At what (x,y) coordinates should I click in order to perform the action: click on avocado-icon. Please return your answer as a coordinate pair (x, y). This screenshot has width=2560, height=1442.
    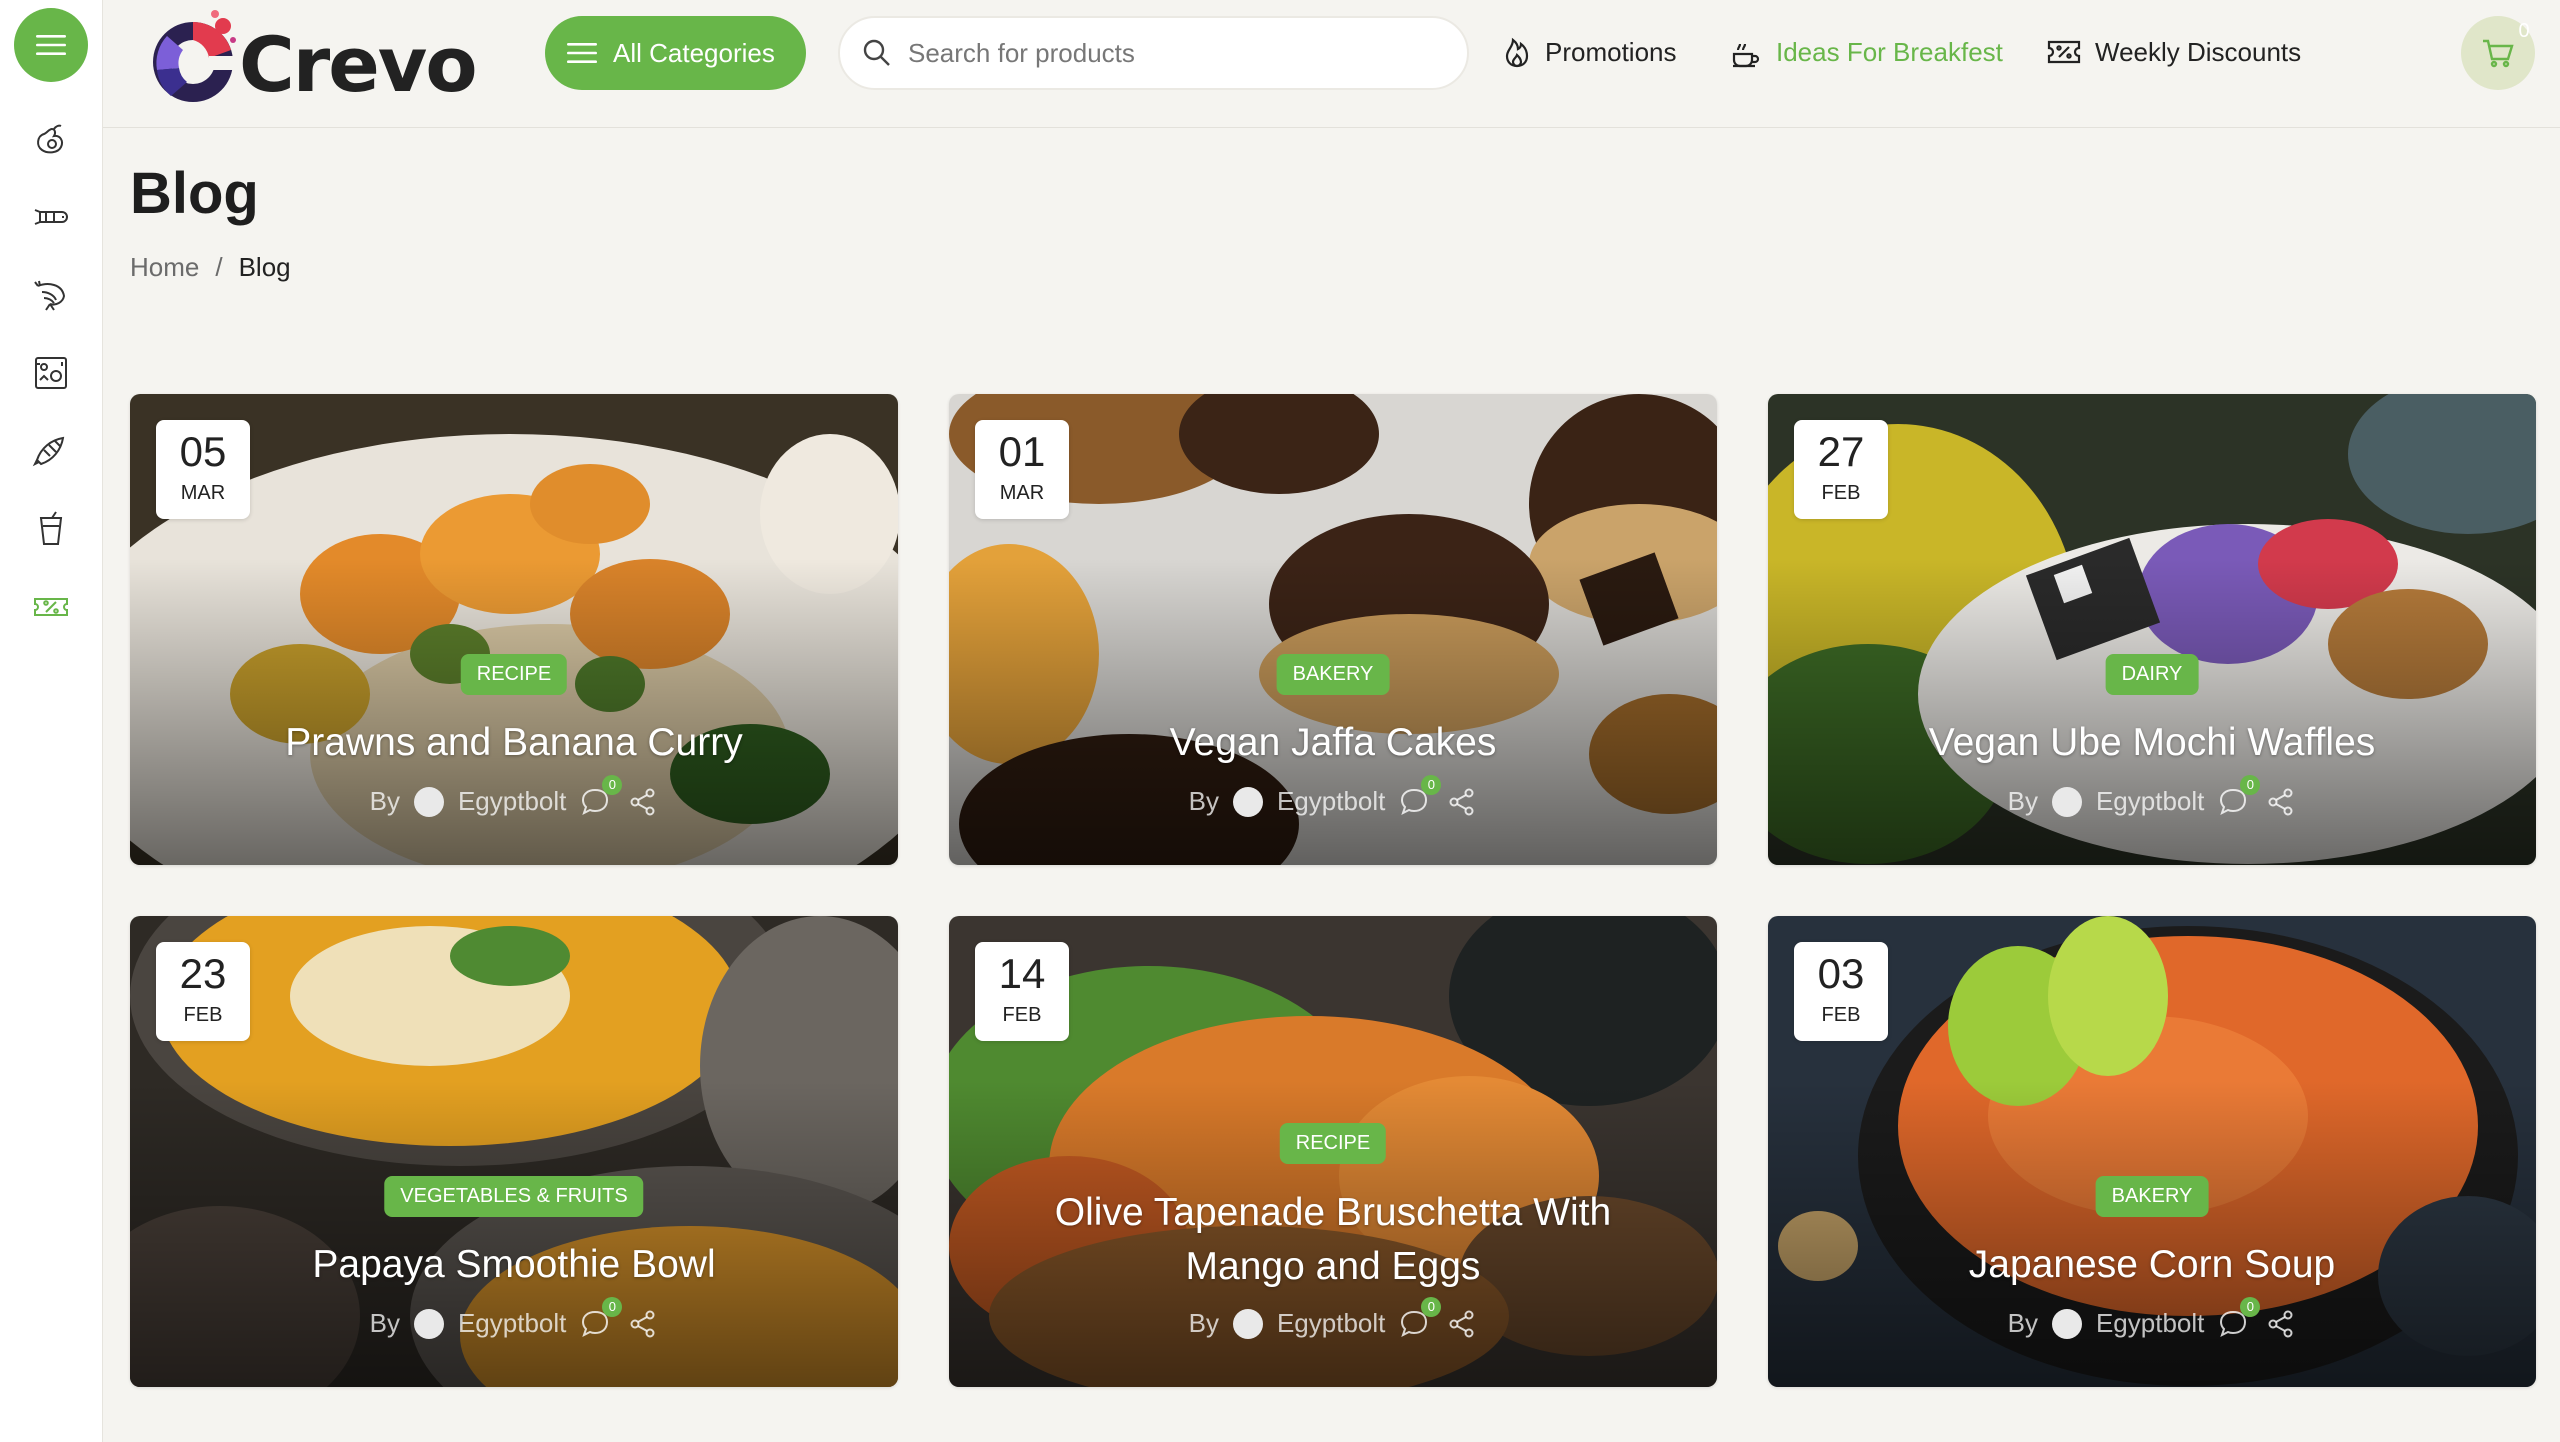
    Looking at the image, I should click on (50, 139).